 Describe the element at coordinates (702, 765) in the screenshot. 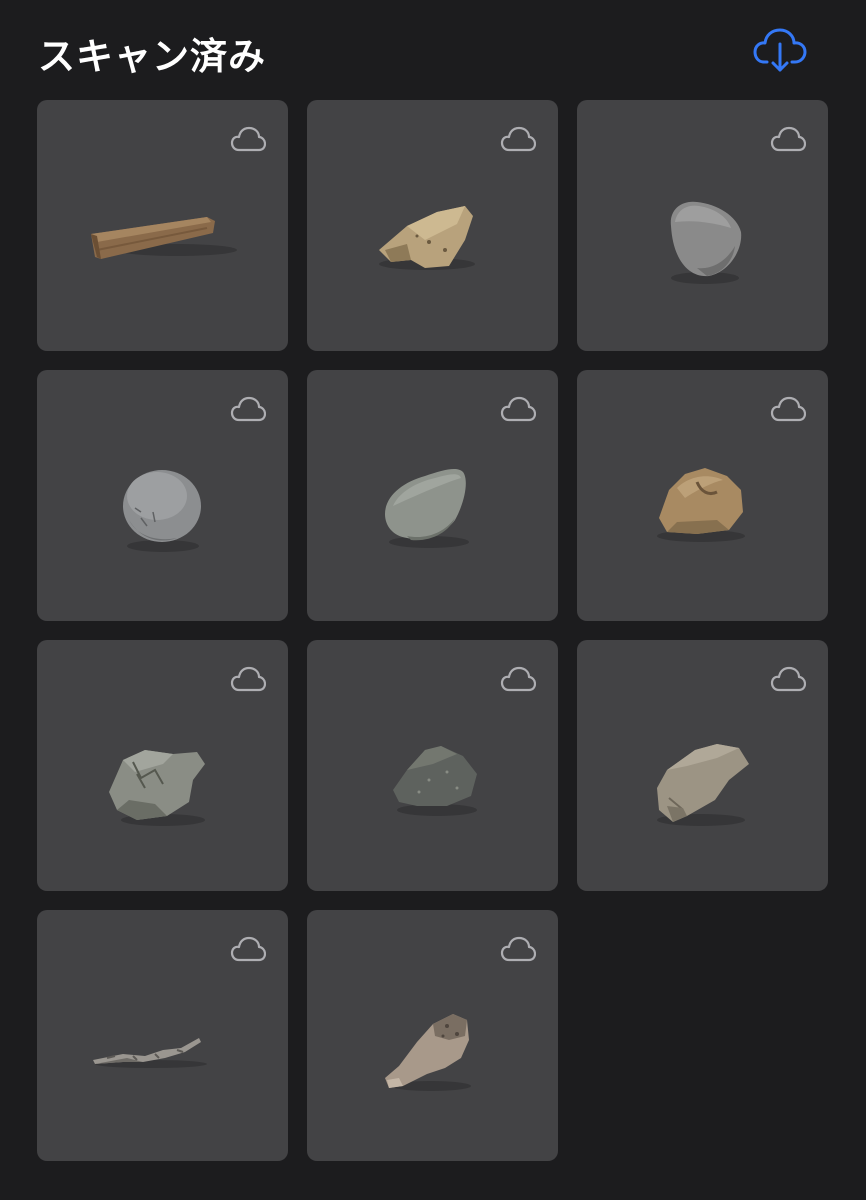

I see `scan-item-beige-rock` at that location.